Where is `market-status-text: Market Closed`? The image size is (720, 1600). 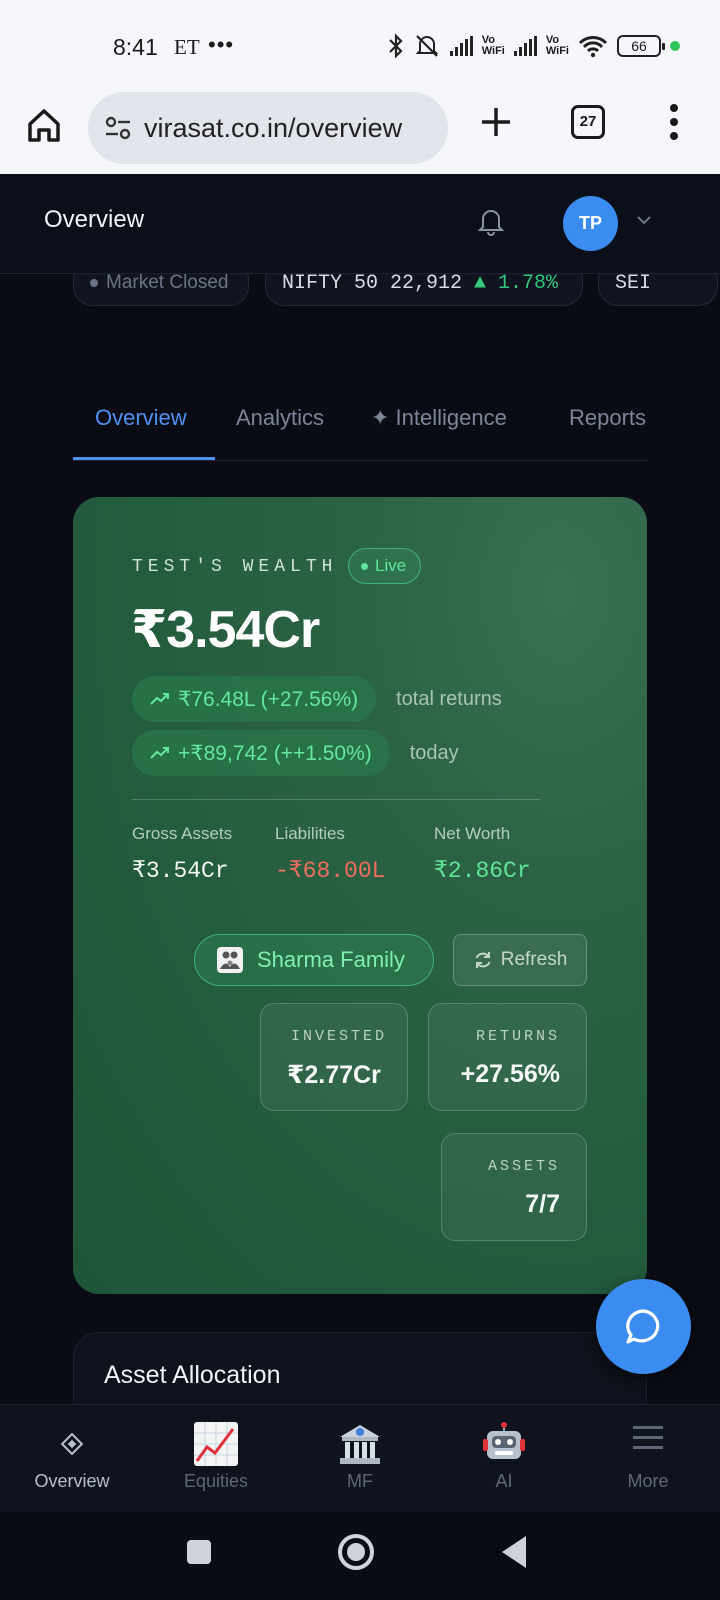
market-status-text: Market Closed is located at coordinates (167, 283).